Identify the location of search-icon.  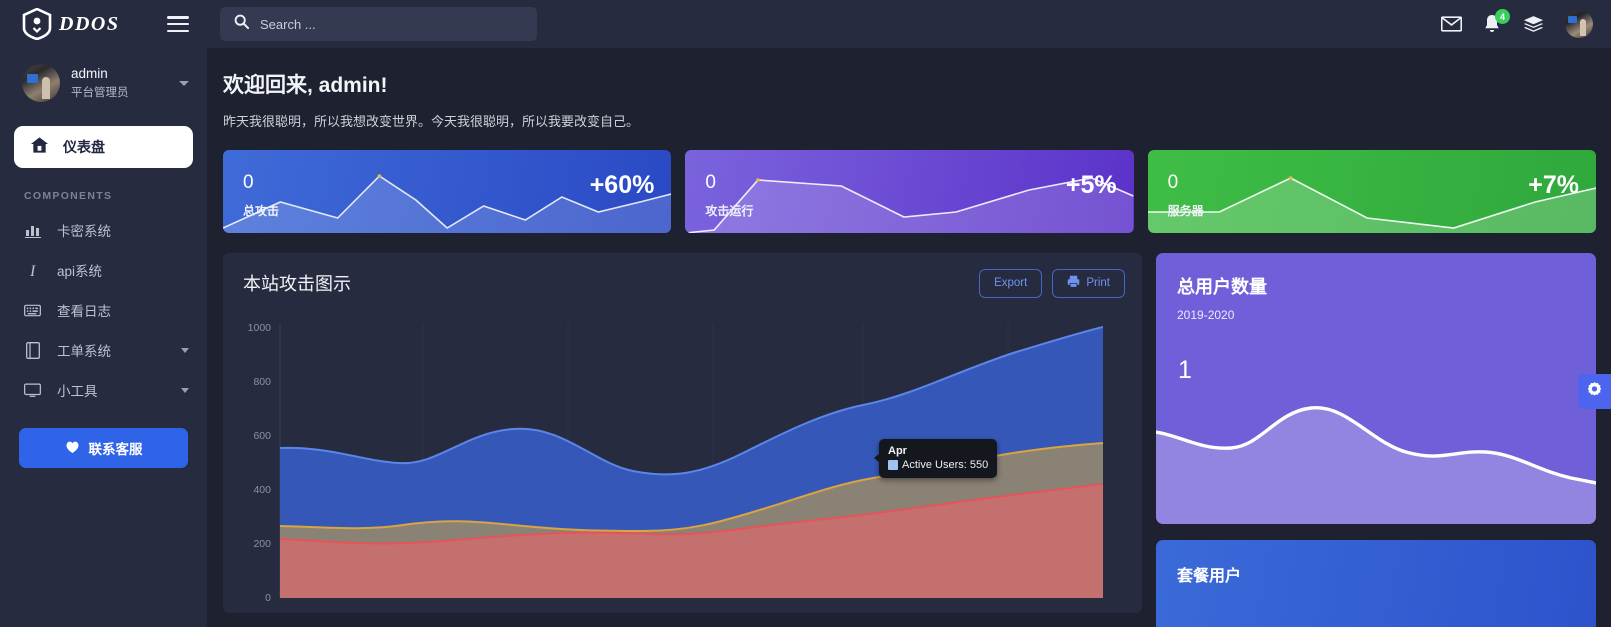
(242, 24).